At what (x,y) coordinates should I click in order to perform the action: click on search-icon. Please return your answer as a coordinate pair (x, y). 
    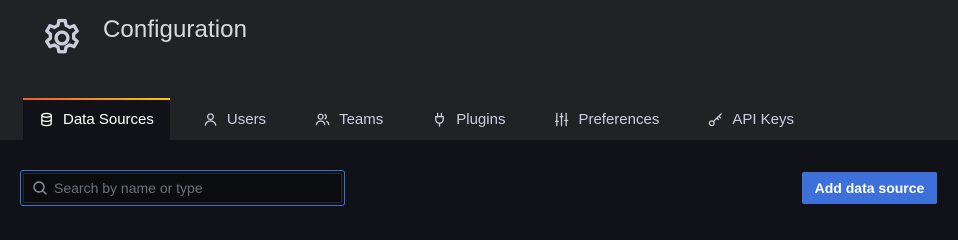
    Looking at the image, I should click on (40, 188).